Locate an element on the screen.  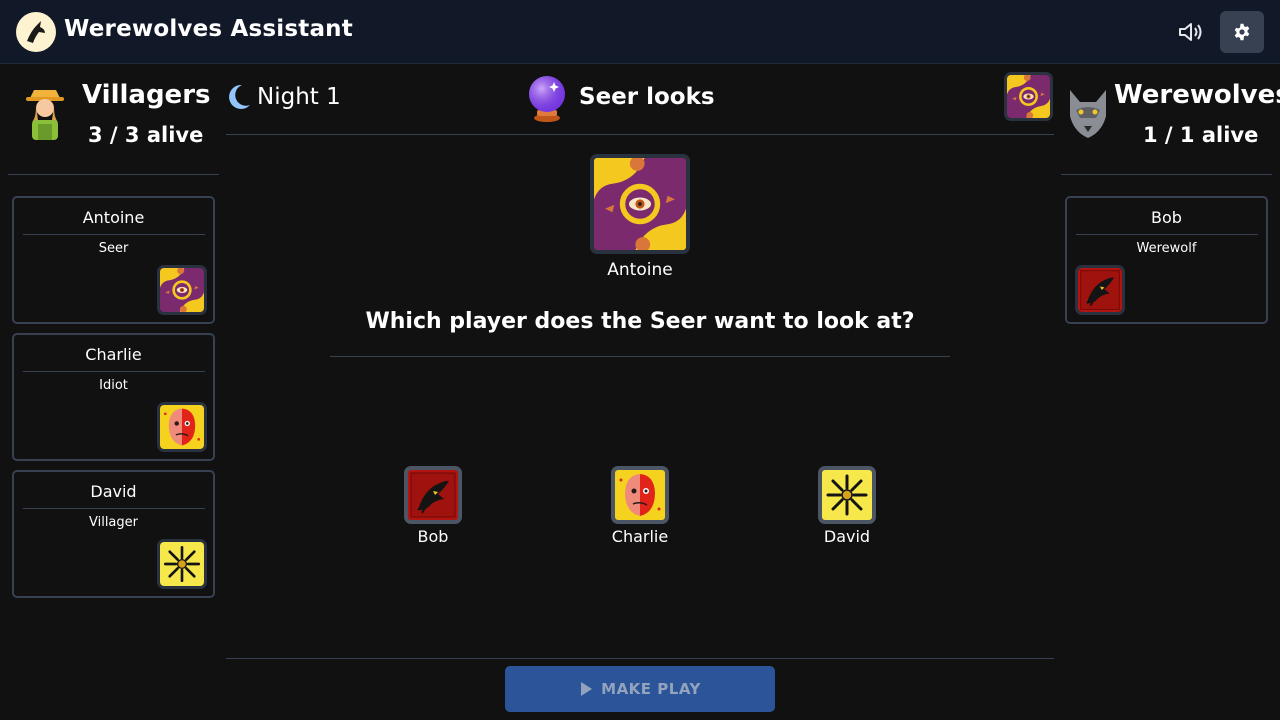
crystal-ball-icon is located at coordinates (547, 98).